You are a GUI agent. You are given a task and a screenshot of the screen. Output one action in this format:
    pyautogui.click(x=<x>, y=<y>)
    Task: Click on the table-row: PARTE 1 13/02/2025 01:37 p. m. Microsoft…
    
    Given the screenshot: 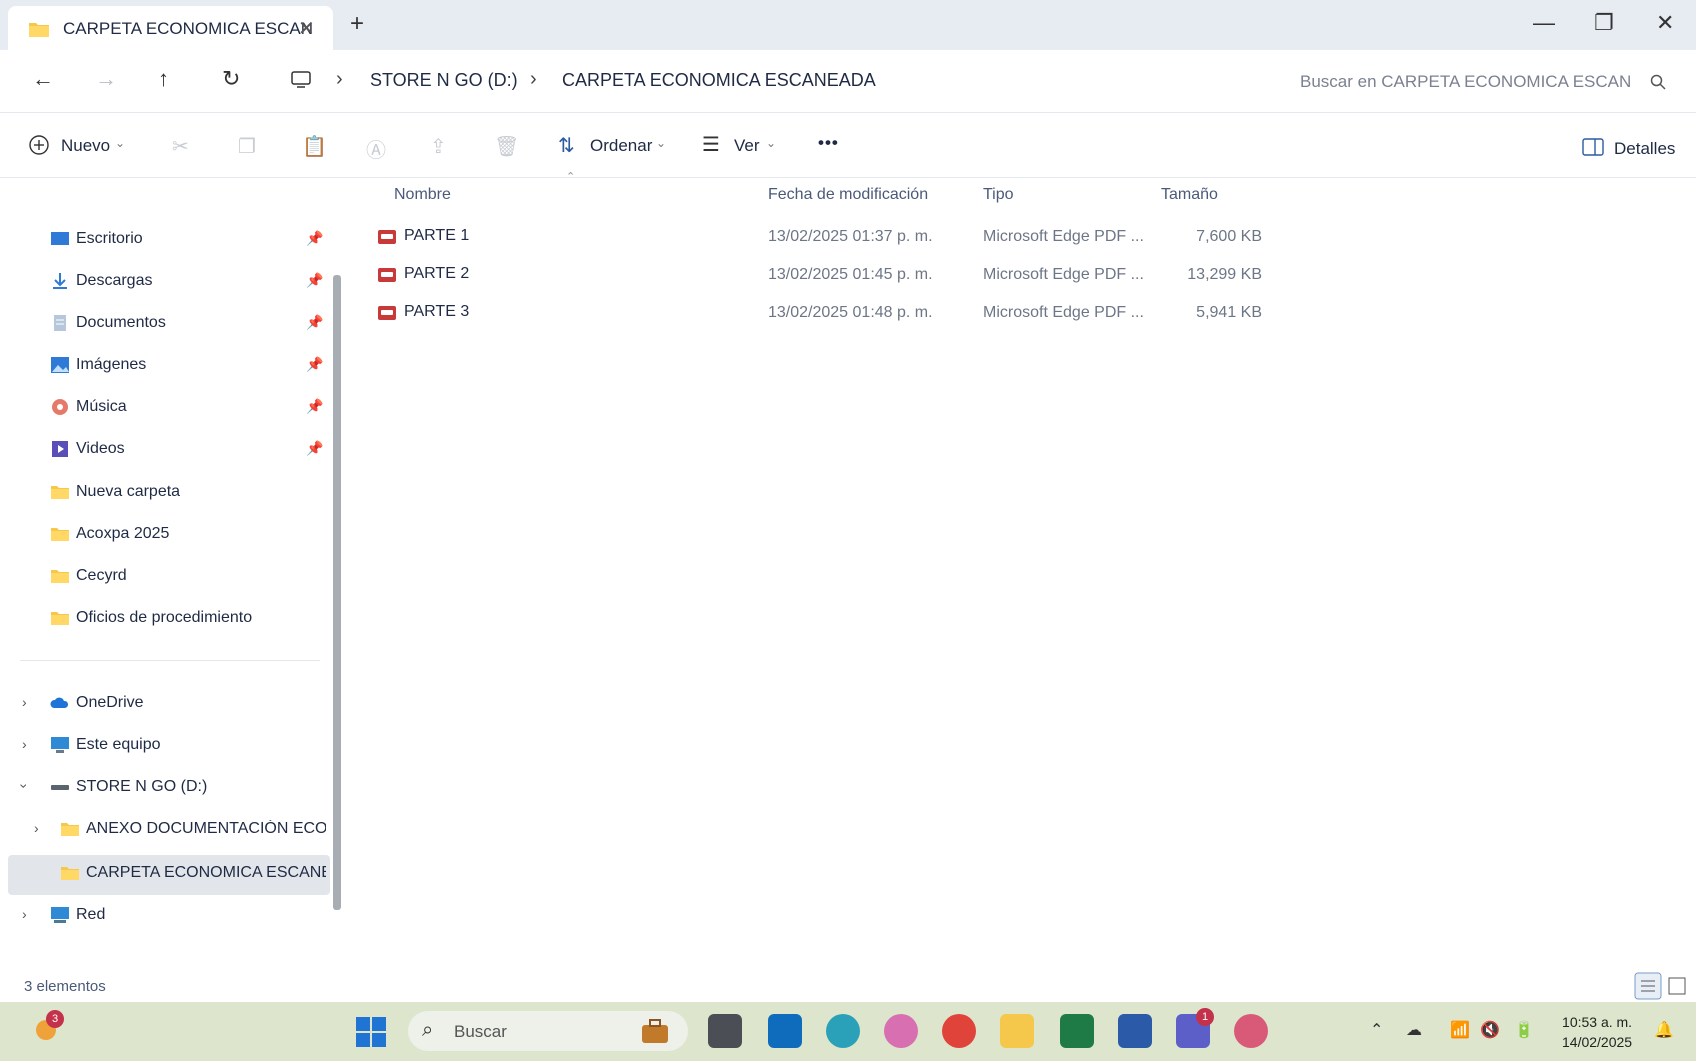 What is the action you would take?
    pyautogui.click(x=820, y=238)
    